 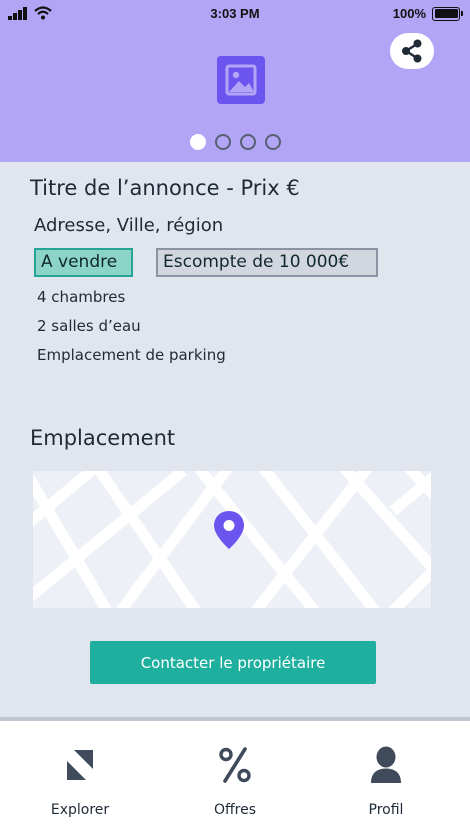 What do you see at coordinates (409, 13) in the screenshot?
I see `battery-percent: 100%` at bounding box center [409, 13].